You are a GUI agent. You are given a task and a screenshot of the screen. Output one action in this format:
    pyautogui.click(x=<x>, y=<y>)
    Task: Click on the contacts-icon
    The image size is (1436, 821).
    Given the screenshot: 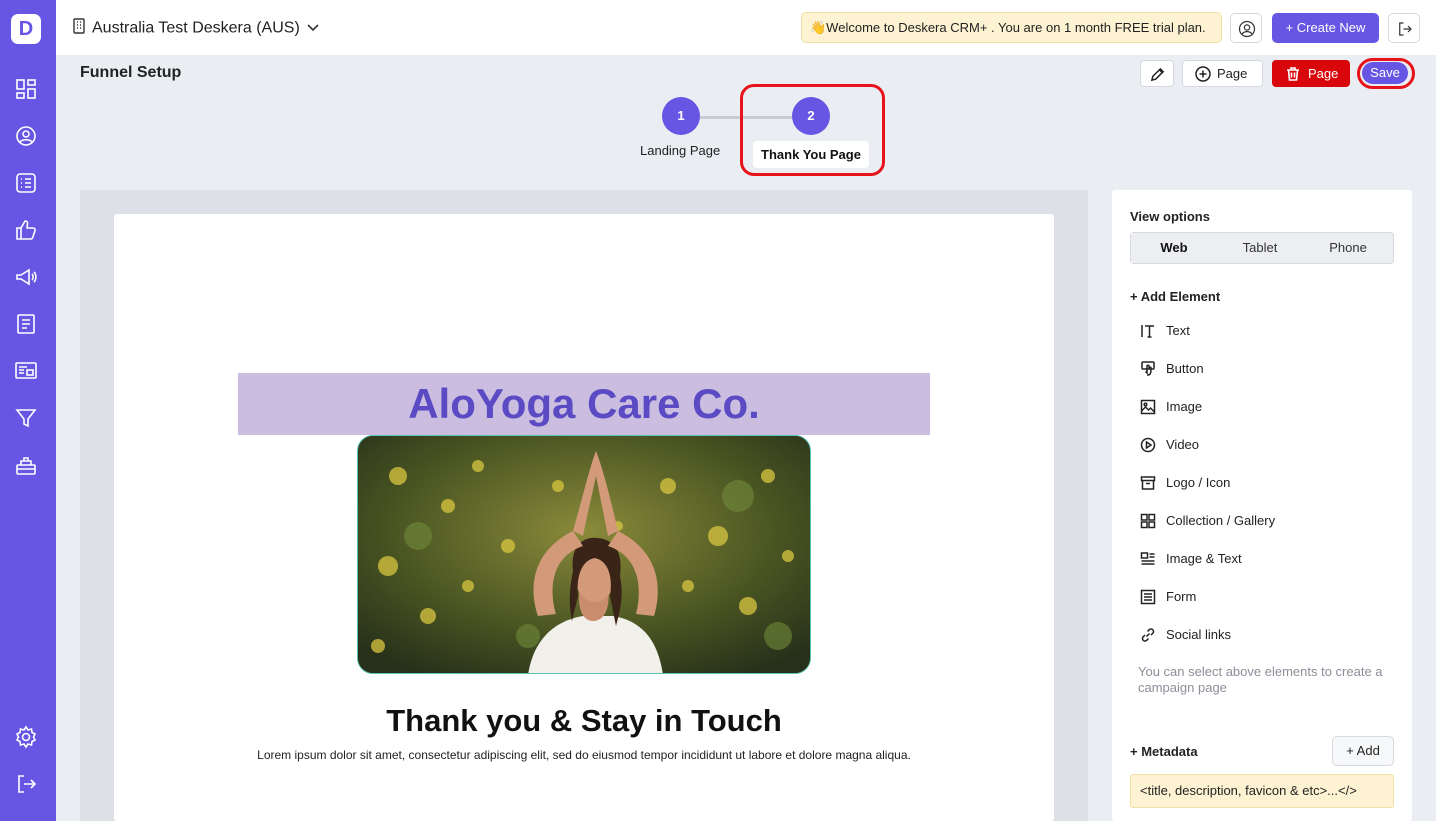 What is the action you would take?
    pyautogui.click(x=26, y=136)
    